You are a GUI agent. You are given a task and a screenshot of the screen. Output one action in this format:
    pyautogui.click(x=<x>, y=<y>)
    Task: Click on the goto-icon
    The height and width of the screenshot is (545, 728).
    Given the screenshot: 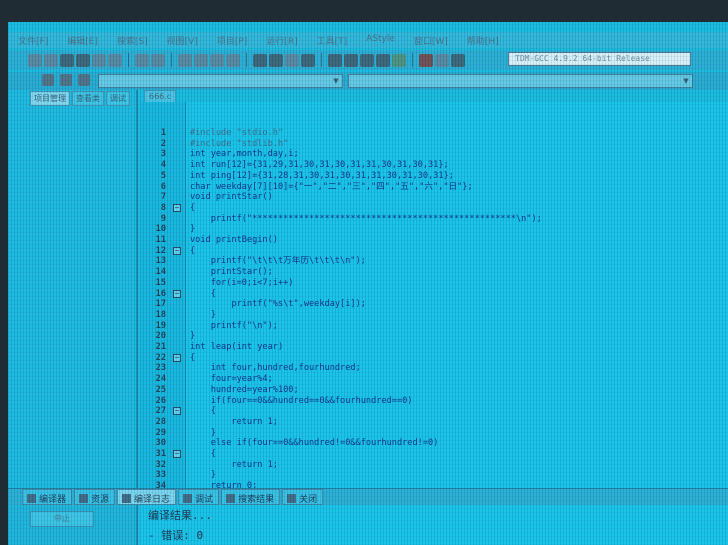 What is the action you would take?
    pyautogui.click(x=217, y=60)
    